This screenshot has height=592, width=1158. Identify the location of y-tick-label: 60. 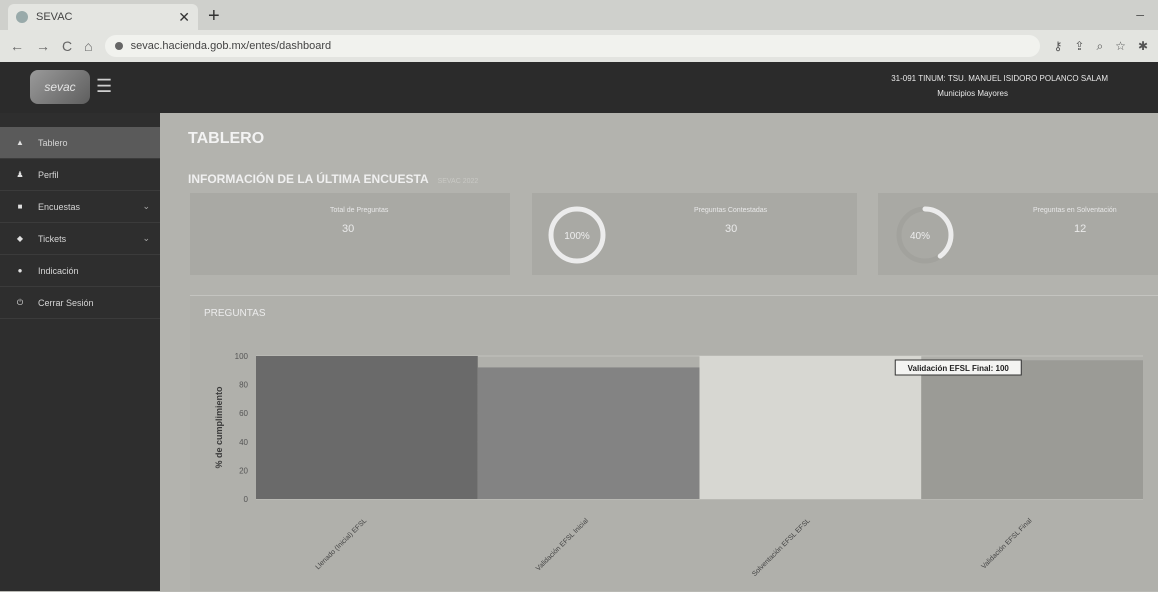
(243, 413).